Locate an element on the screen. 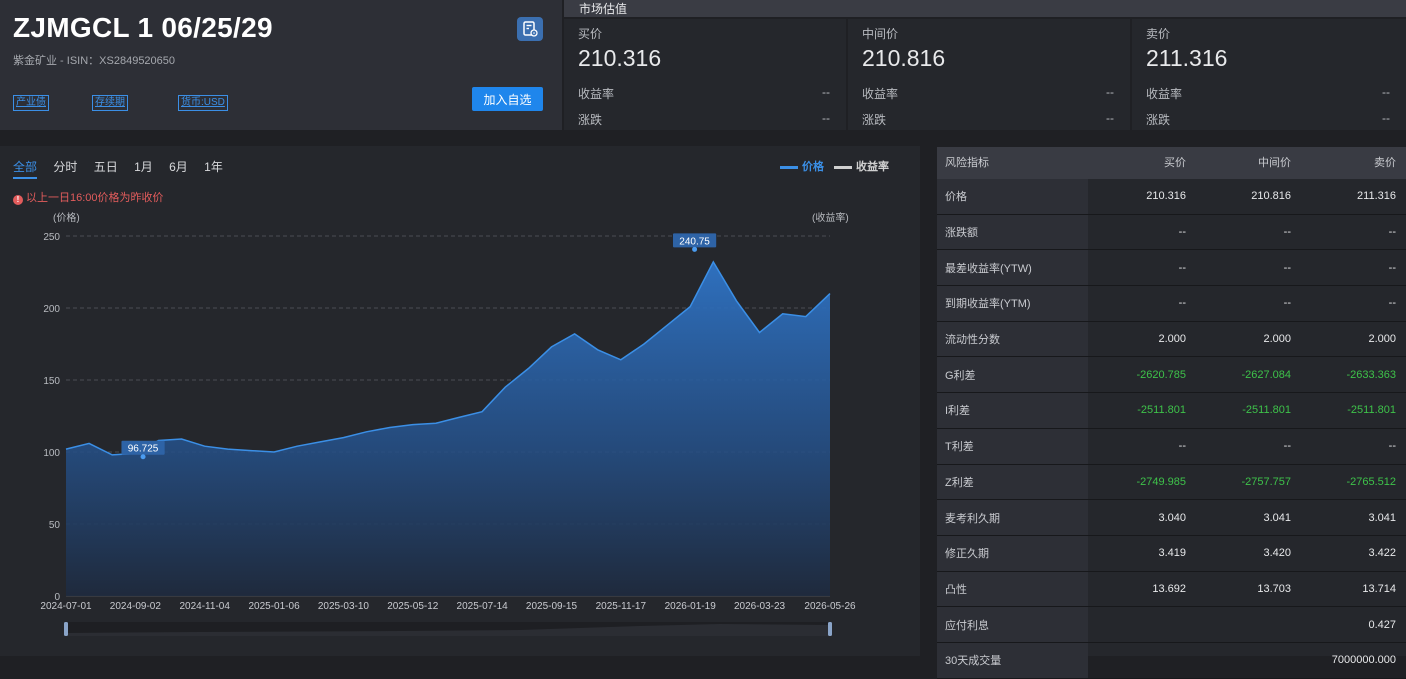  calculator-icon is located at coordinates (530, 29).